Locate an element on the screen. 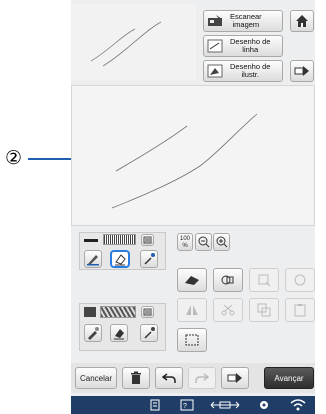 This screenshot has width=326, height=414. undo-icon is located at coordinates (169, 378).